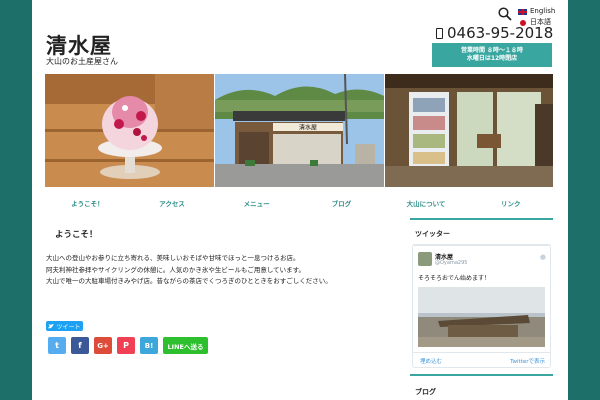 The width and height of the screenshot is (600, 400). What do you see at coordinates (68, 327) in the screenshot?
I see `tweet-label: ツイート` at bounding box center [68, 327].